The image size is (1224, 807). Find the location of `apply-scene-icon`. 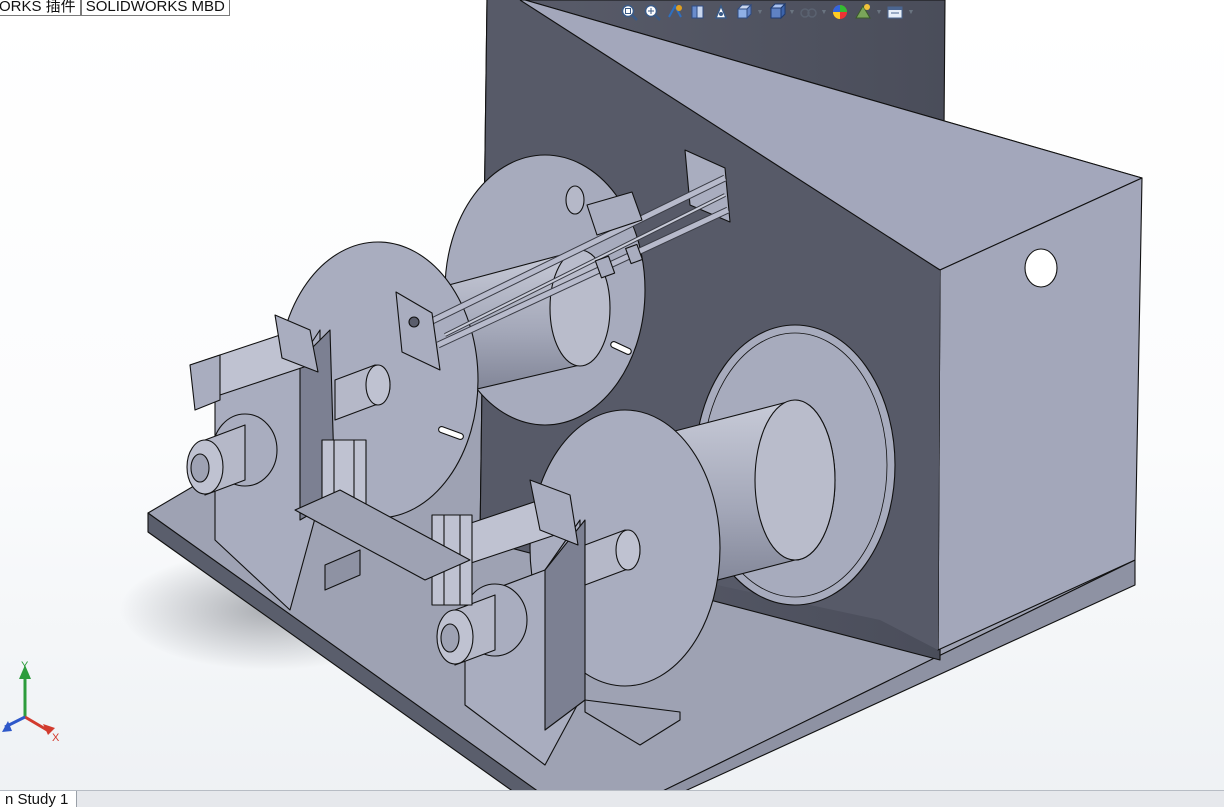

apply-scene-icon is located at coordinates (863, 11).